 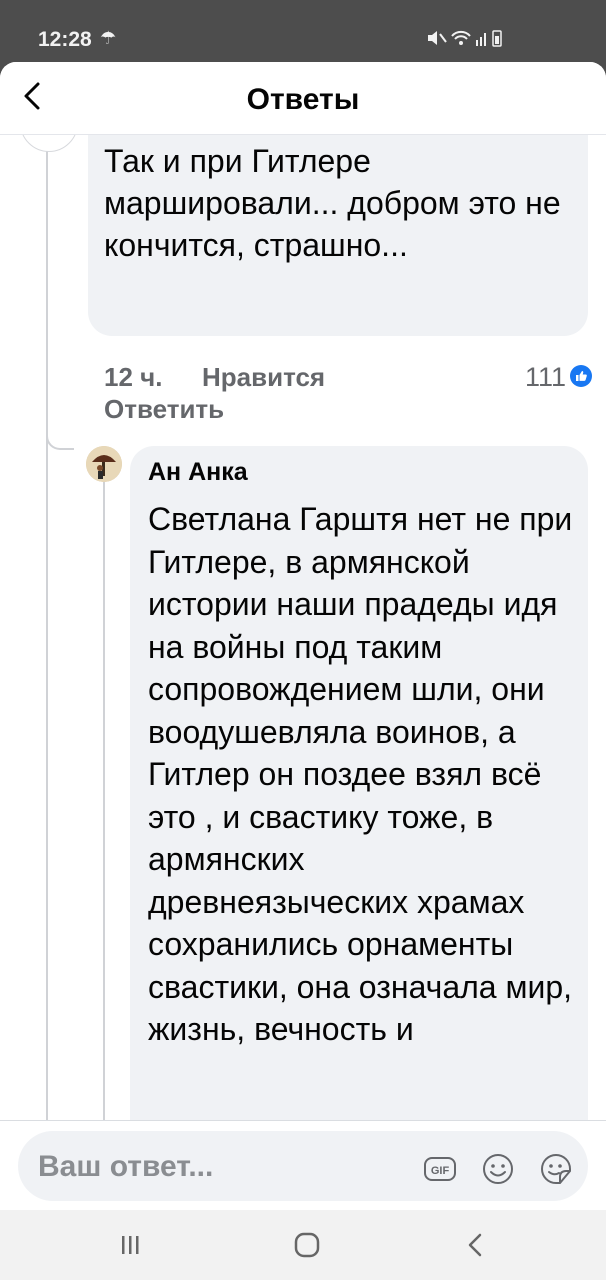 I want to click on status-bar: 12:28 ☂, so click(x=303, y=31).